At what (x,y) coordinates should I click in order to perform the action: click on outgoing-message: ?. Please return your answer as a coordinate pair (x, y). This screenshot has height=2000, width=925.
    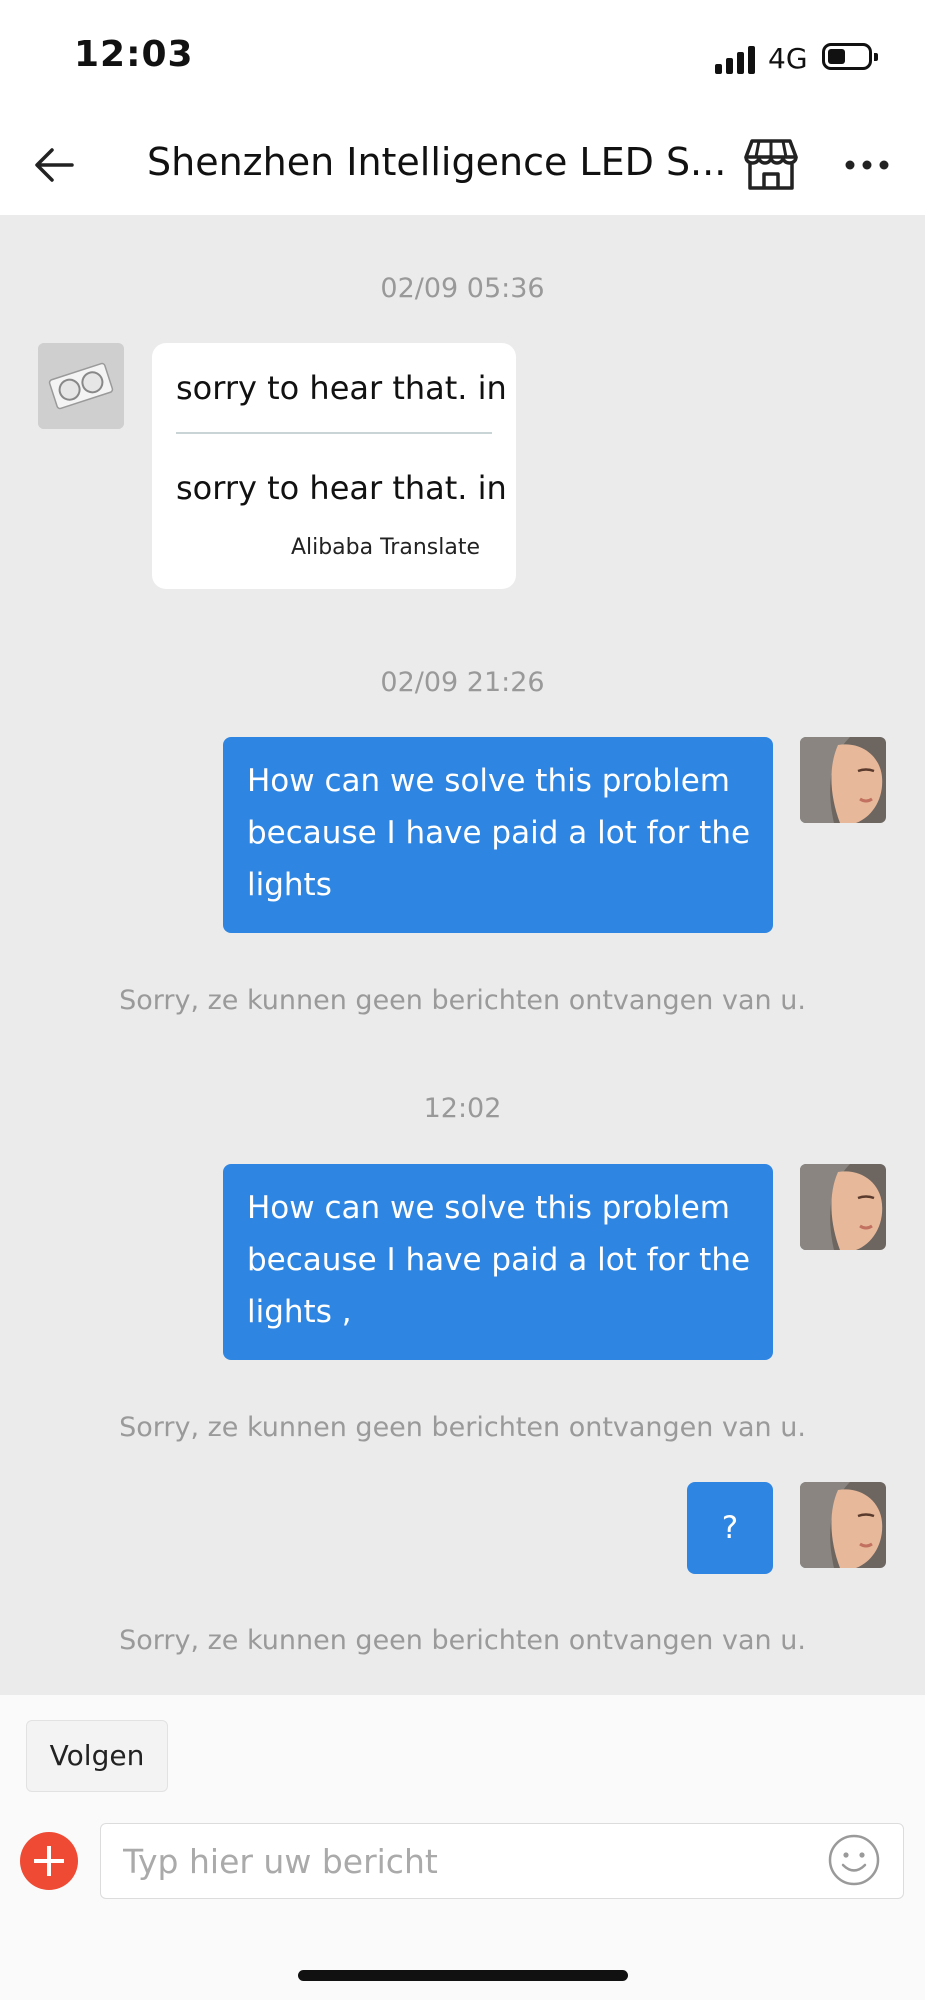
    Looking at the image, I should click on (730, 1528).